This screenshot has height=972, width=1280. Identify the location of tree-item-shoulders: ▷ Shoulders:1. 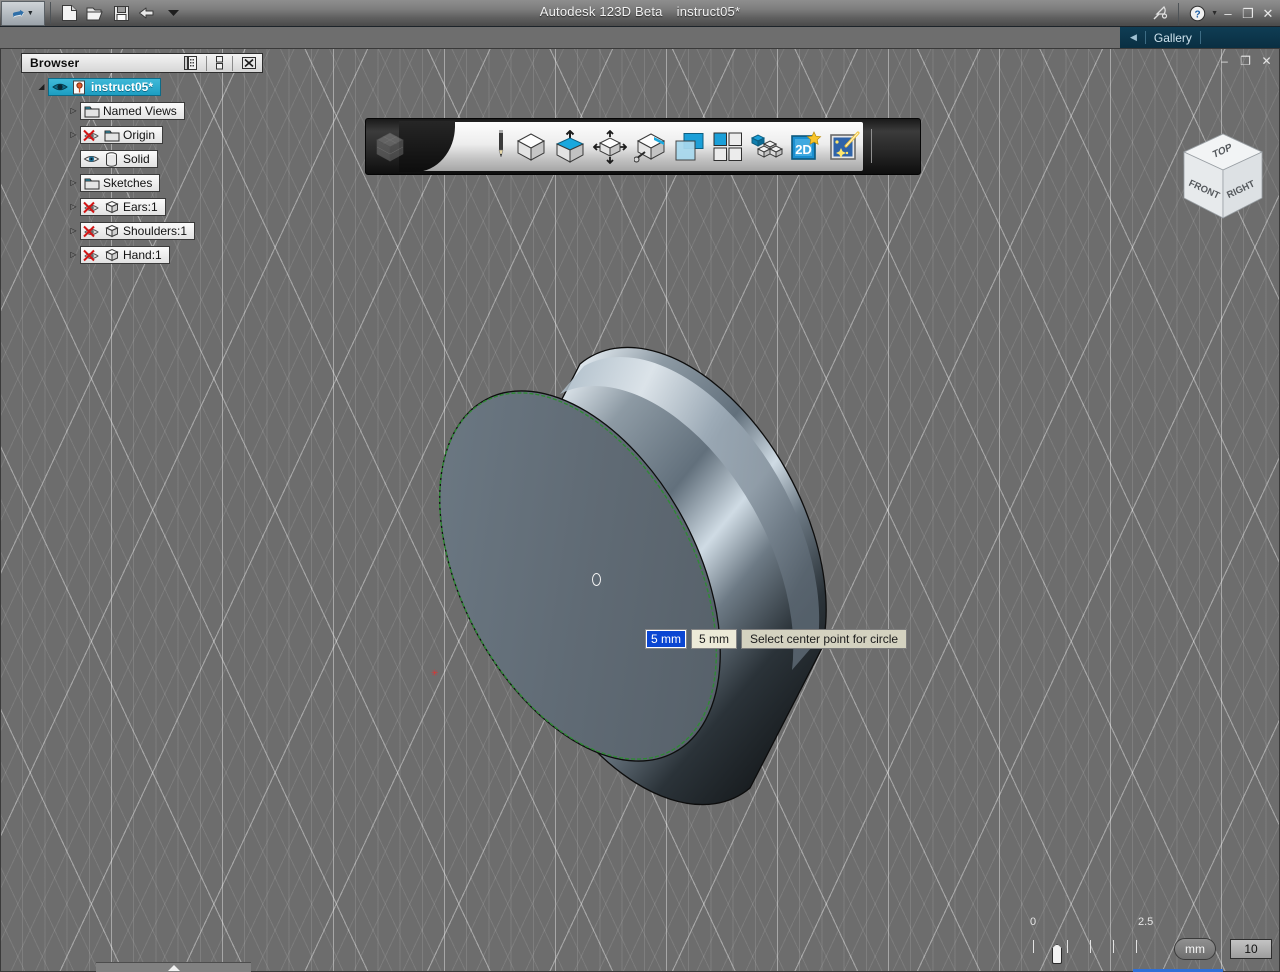
(142, 231).